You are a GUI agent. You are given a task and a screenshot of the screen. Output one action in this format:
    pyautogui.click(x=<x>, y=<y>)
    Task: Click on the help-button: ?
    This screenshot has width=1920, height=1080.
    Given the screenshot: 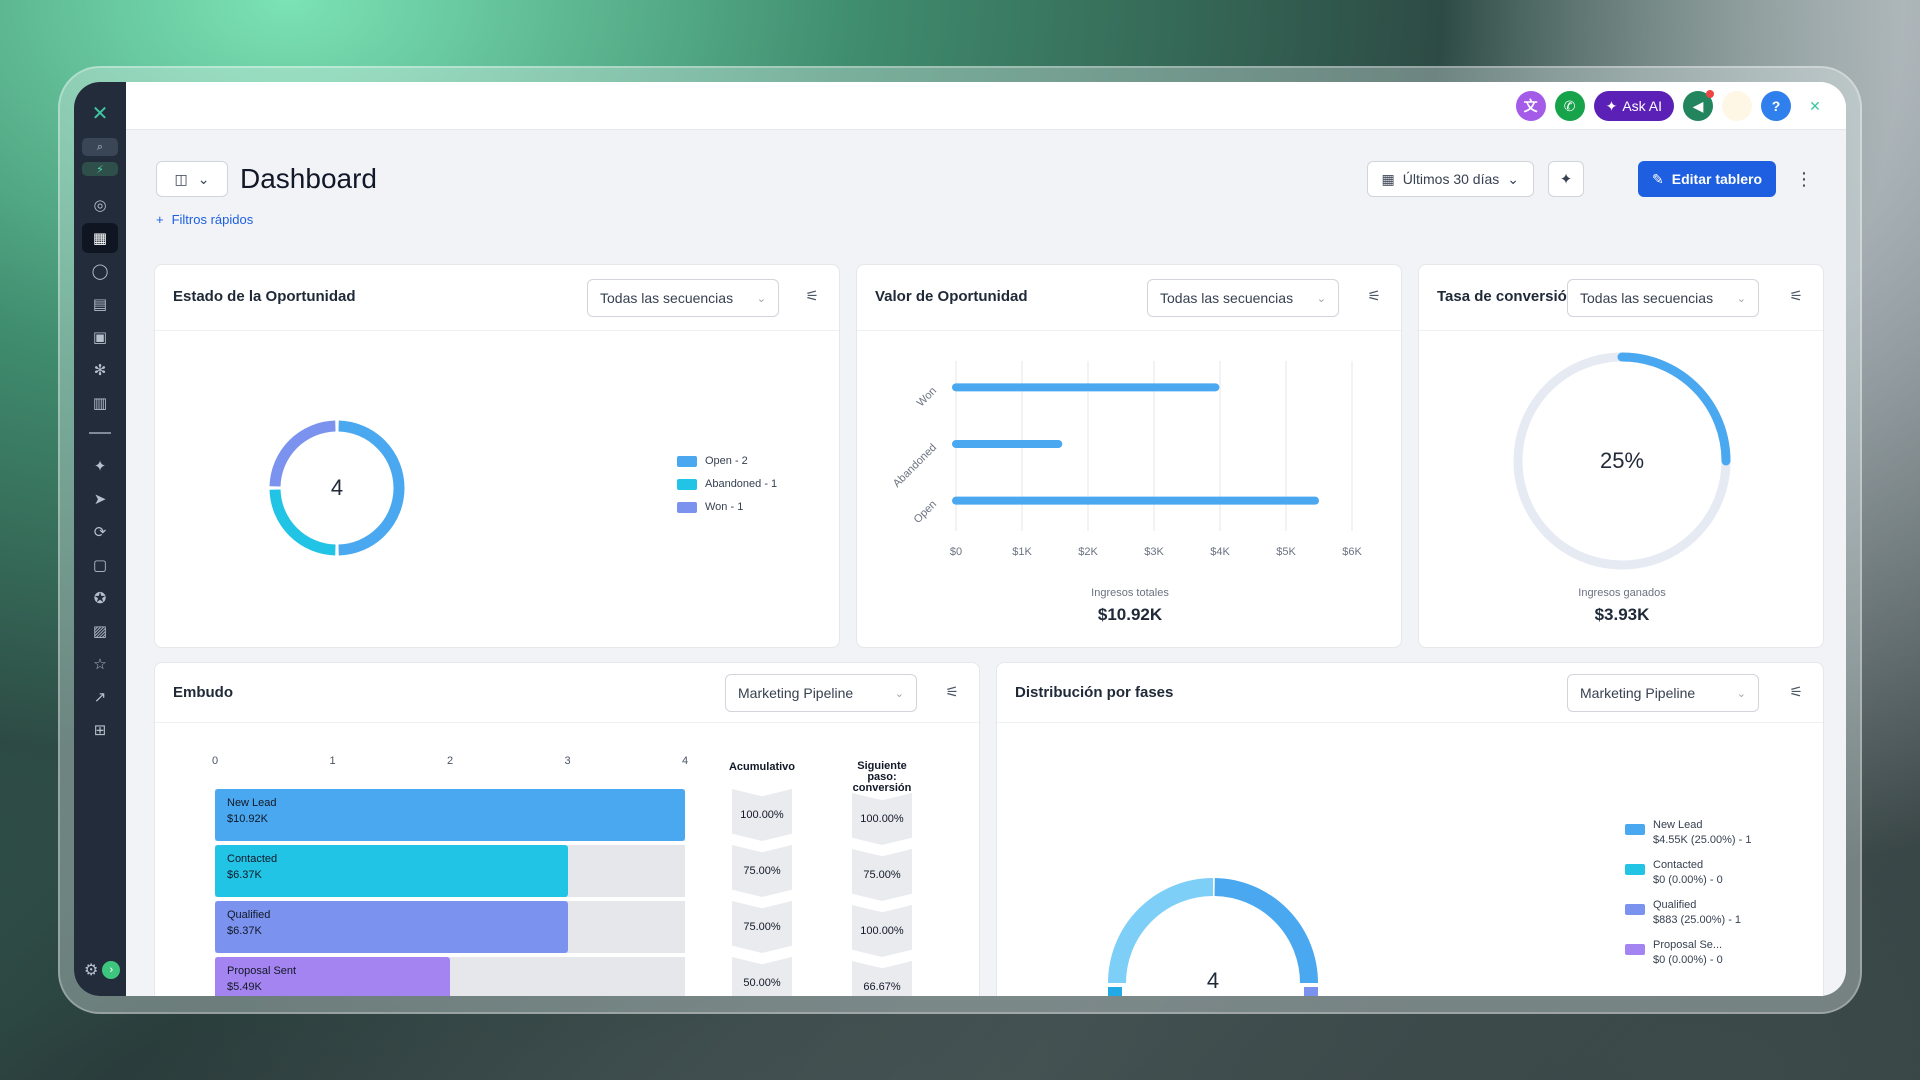 What is the action you would take?
    pyautogui.click(x=1776, y=106)
    